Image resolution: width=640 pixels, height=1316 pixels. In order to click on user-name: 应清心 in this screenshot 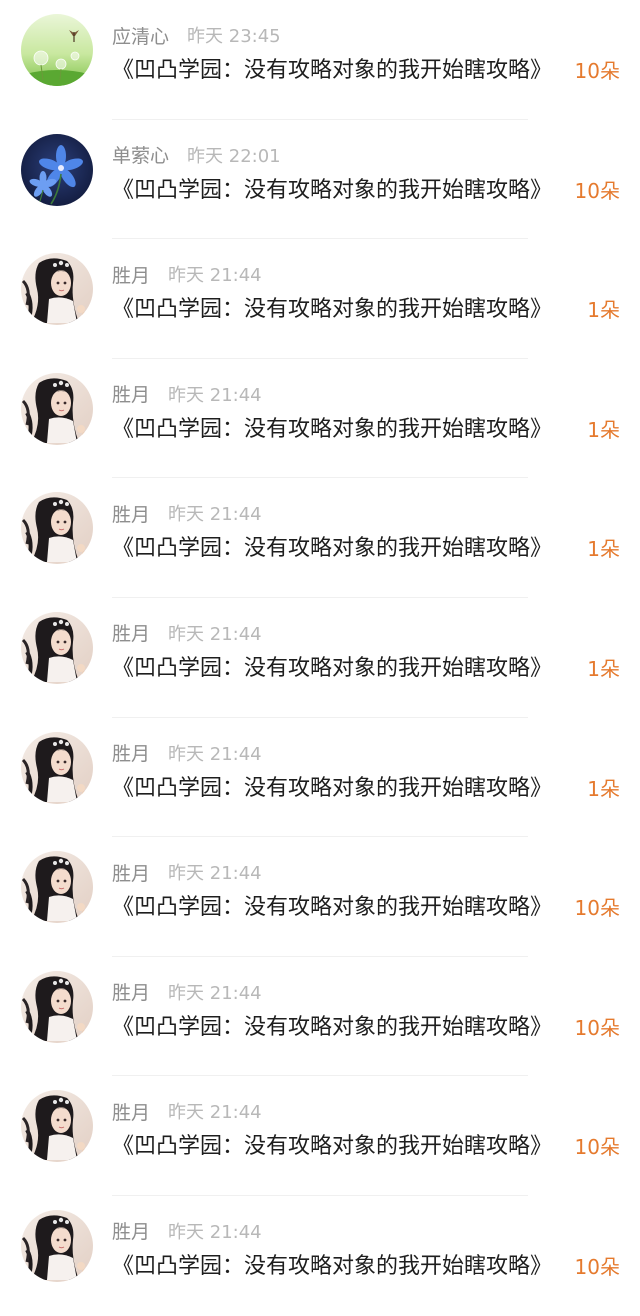, I will do `click(140, 35)`.